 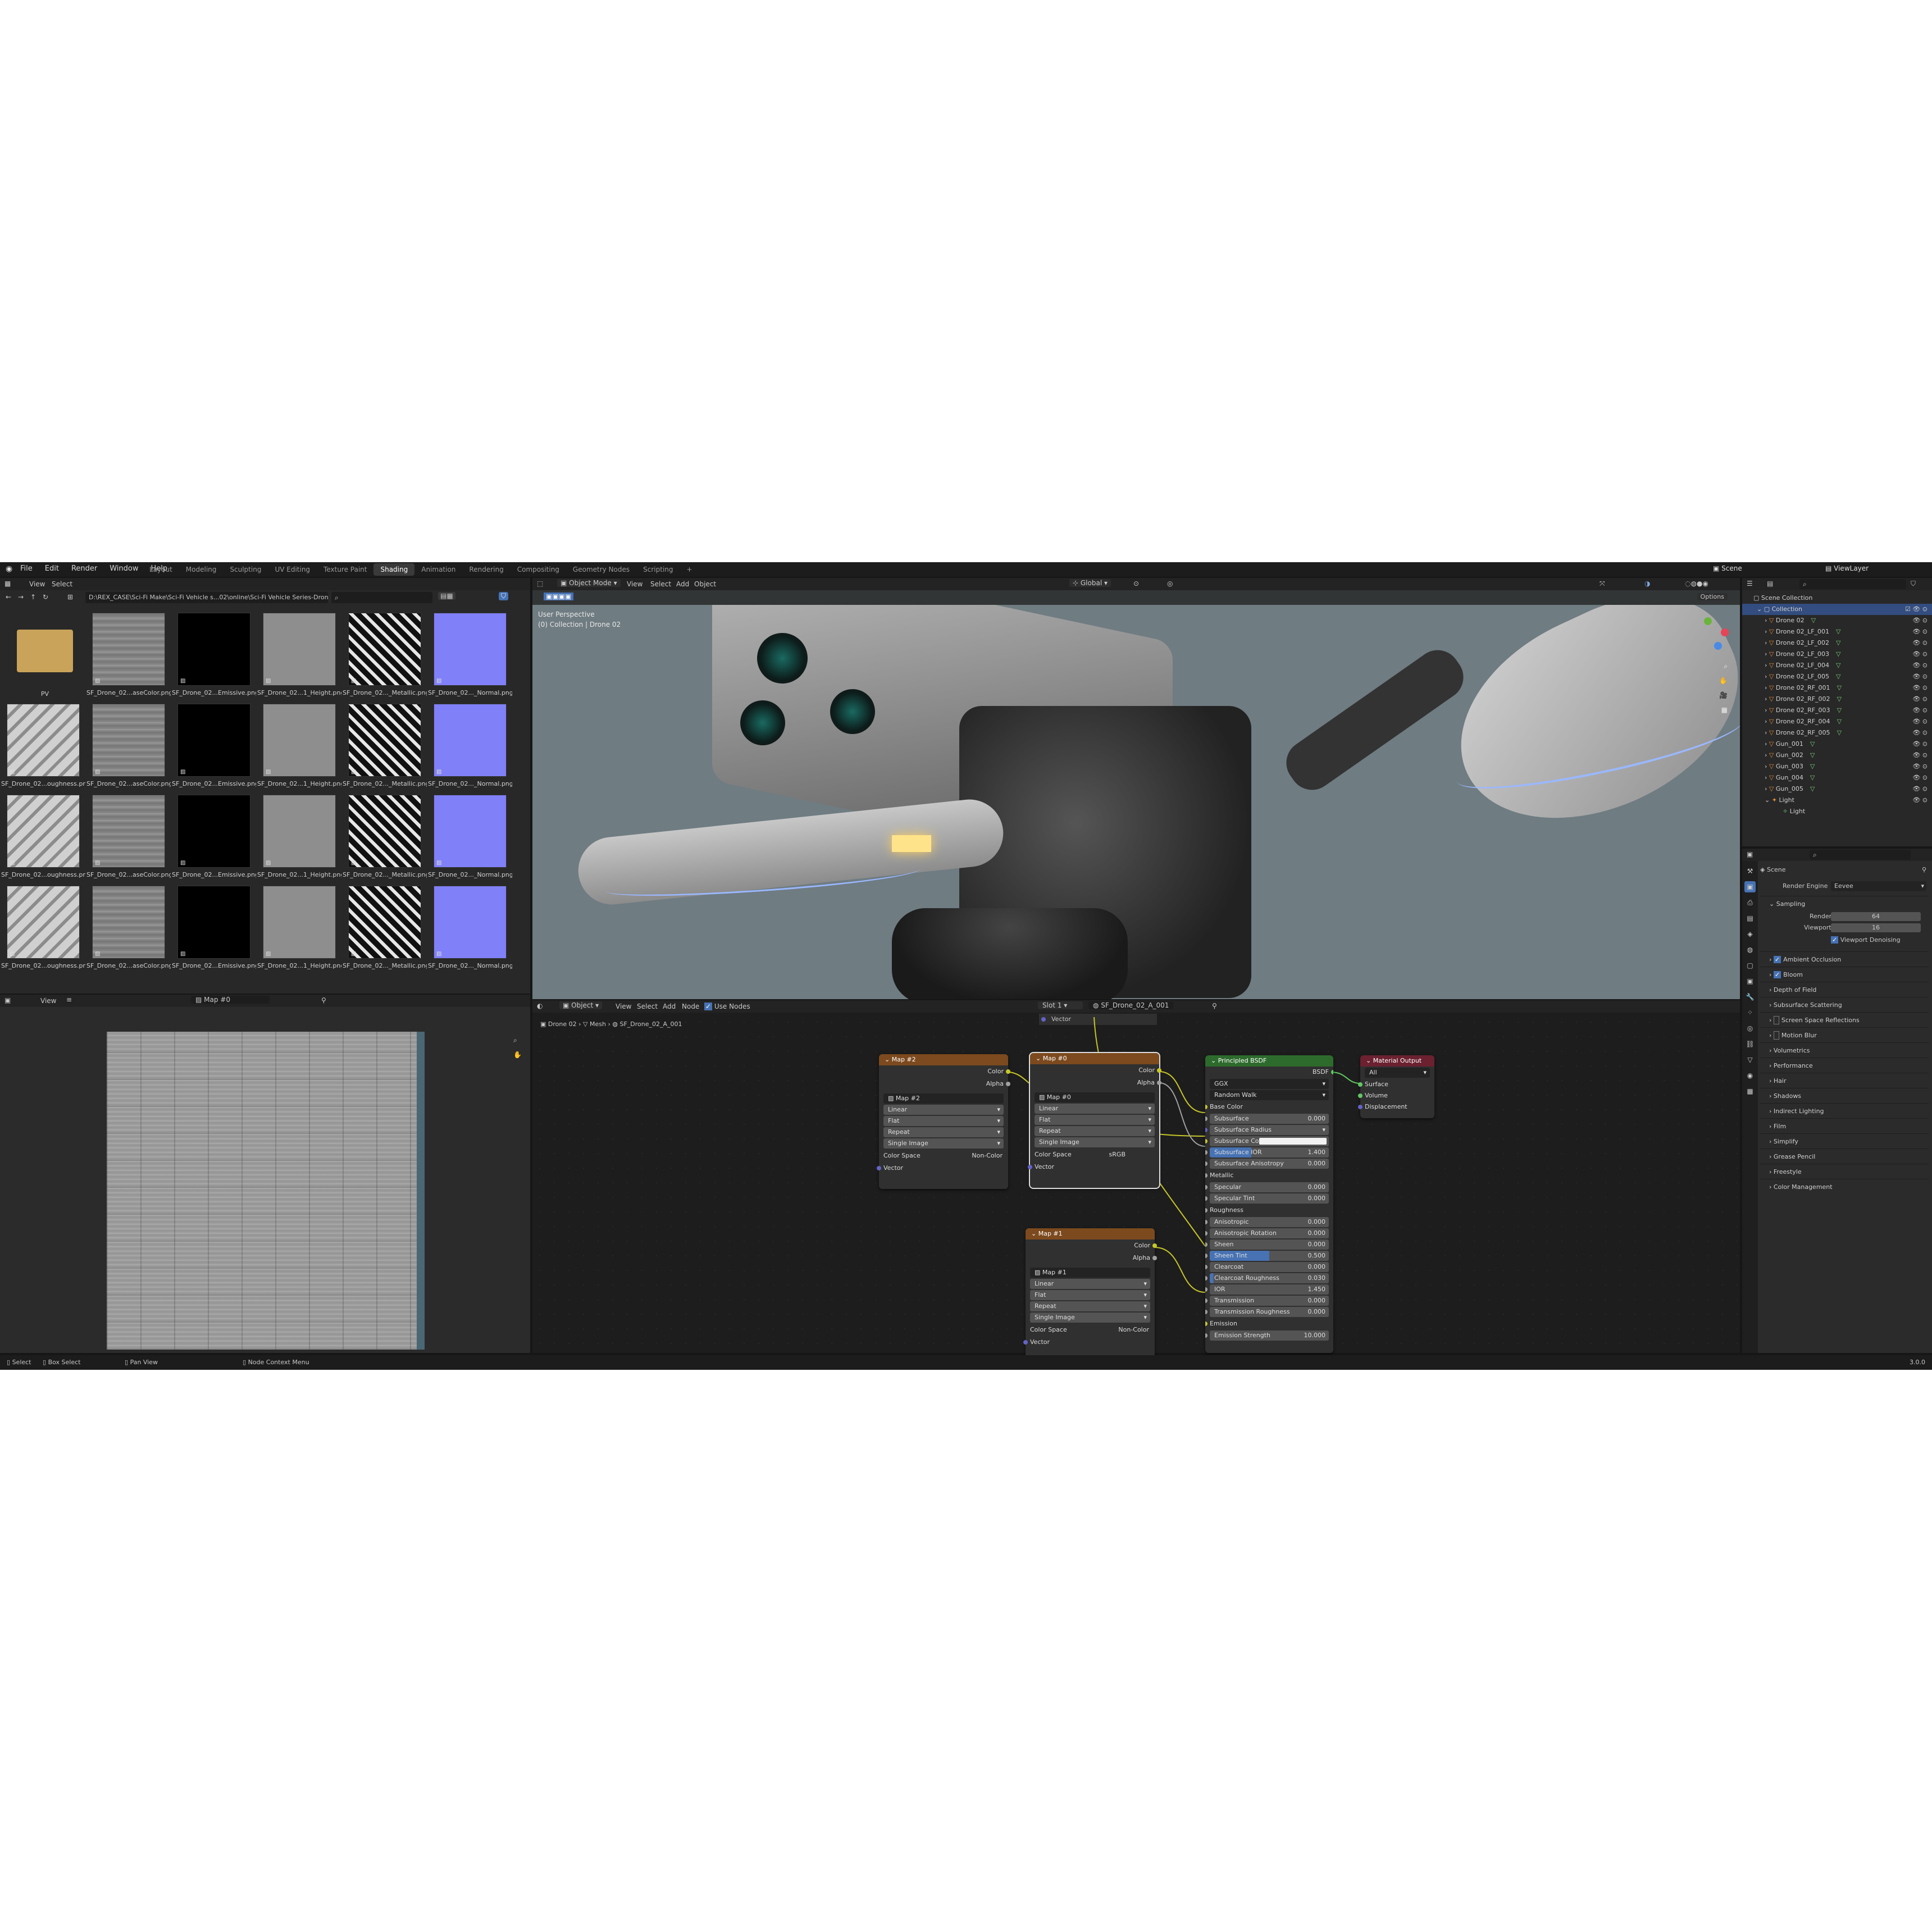 What do you see at coordinates (1837, 609) in the screenshot?
I see `collection-row: ⌄ ▢ Collection ☑ 👁 ⊙` at bounding box center [1837, 609].